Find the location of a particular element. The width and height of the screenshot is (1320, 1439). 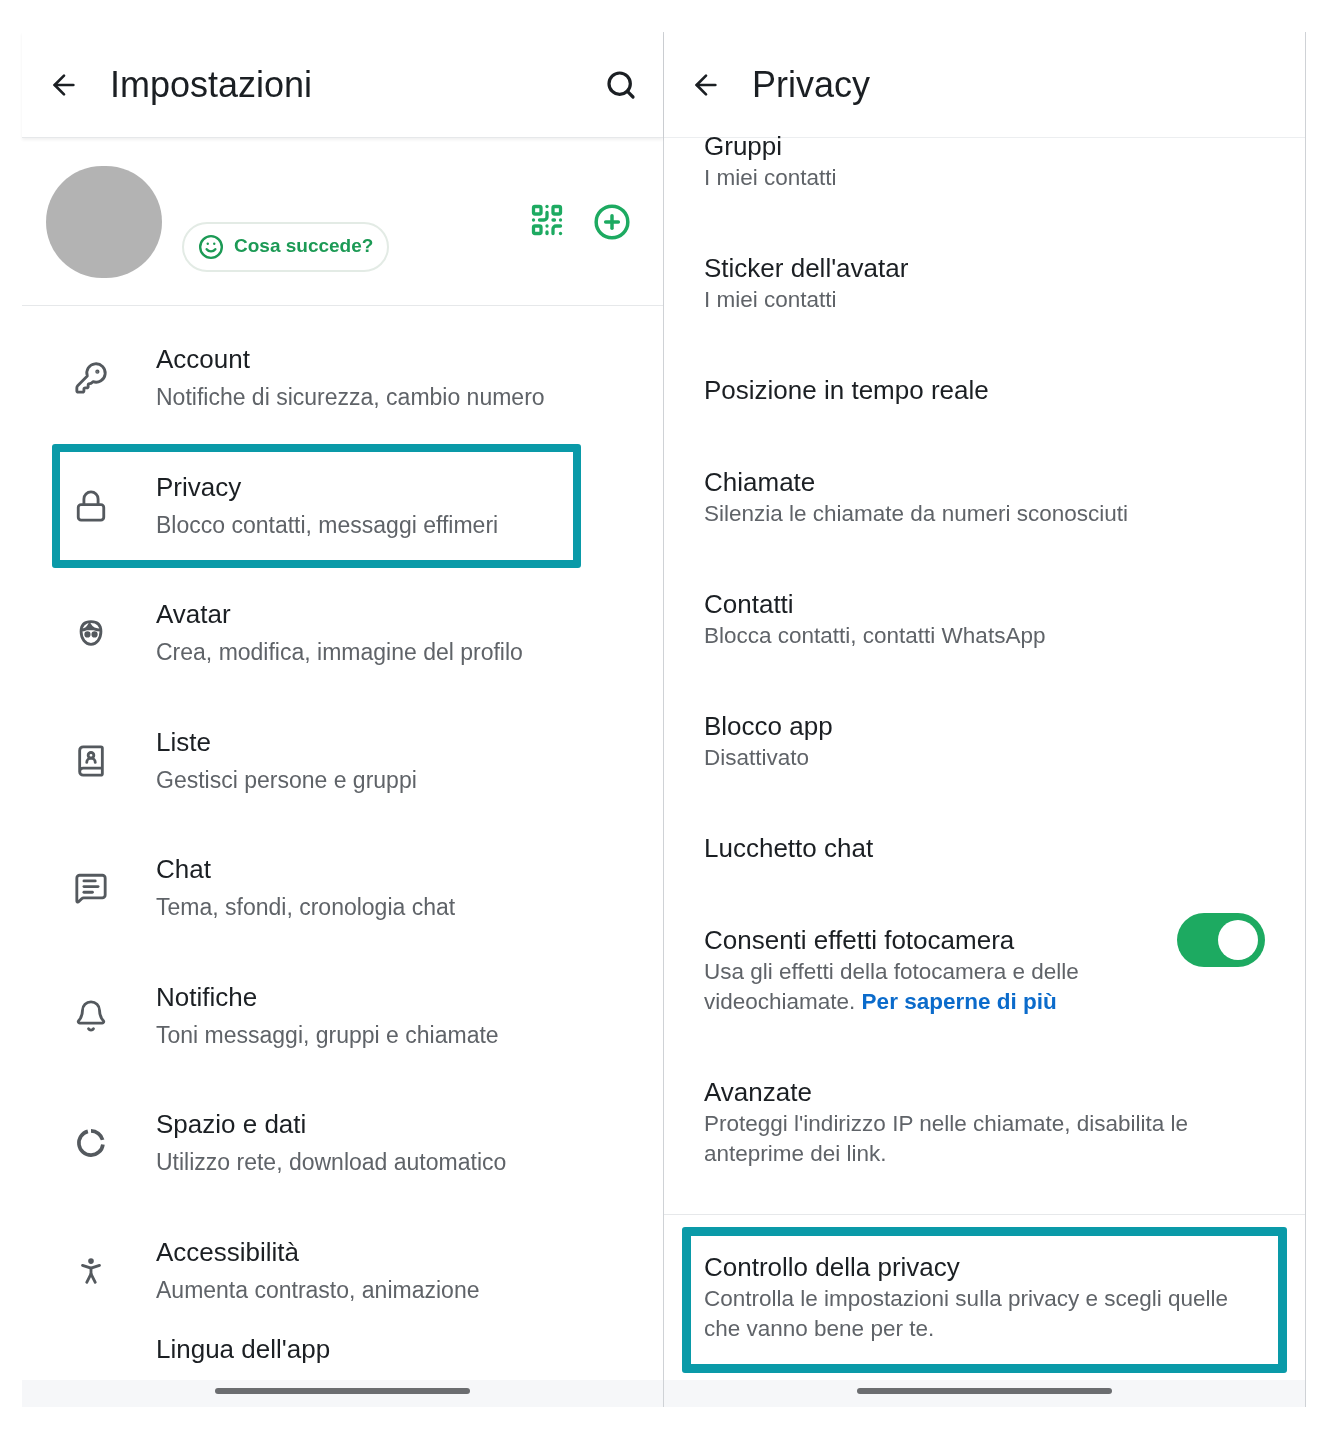

item-subtitle: Tema, sfondi, cronologia chat is located at coordinates (306, 907).